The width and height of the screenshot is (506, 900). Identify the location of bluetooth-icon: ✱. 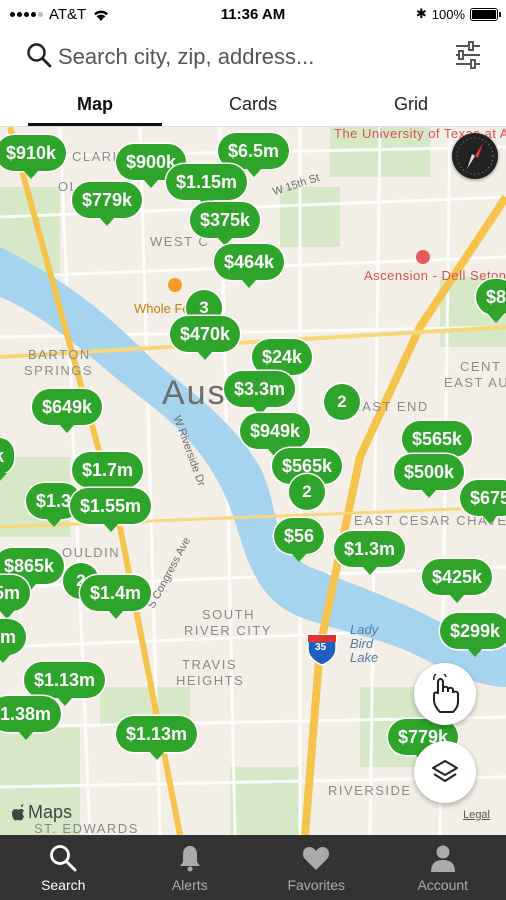
(421, 13).